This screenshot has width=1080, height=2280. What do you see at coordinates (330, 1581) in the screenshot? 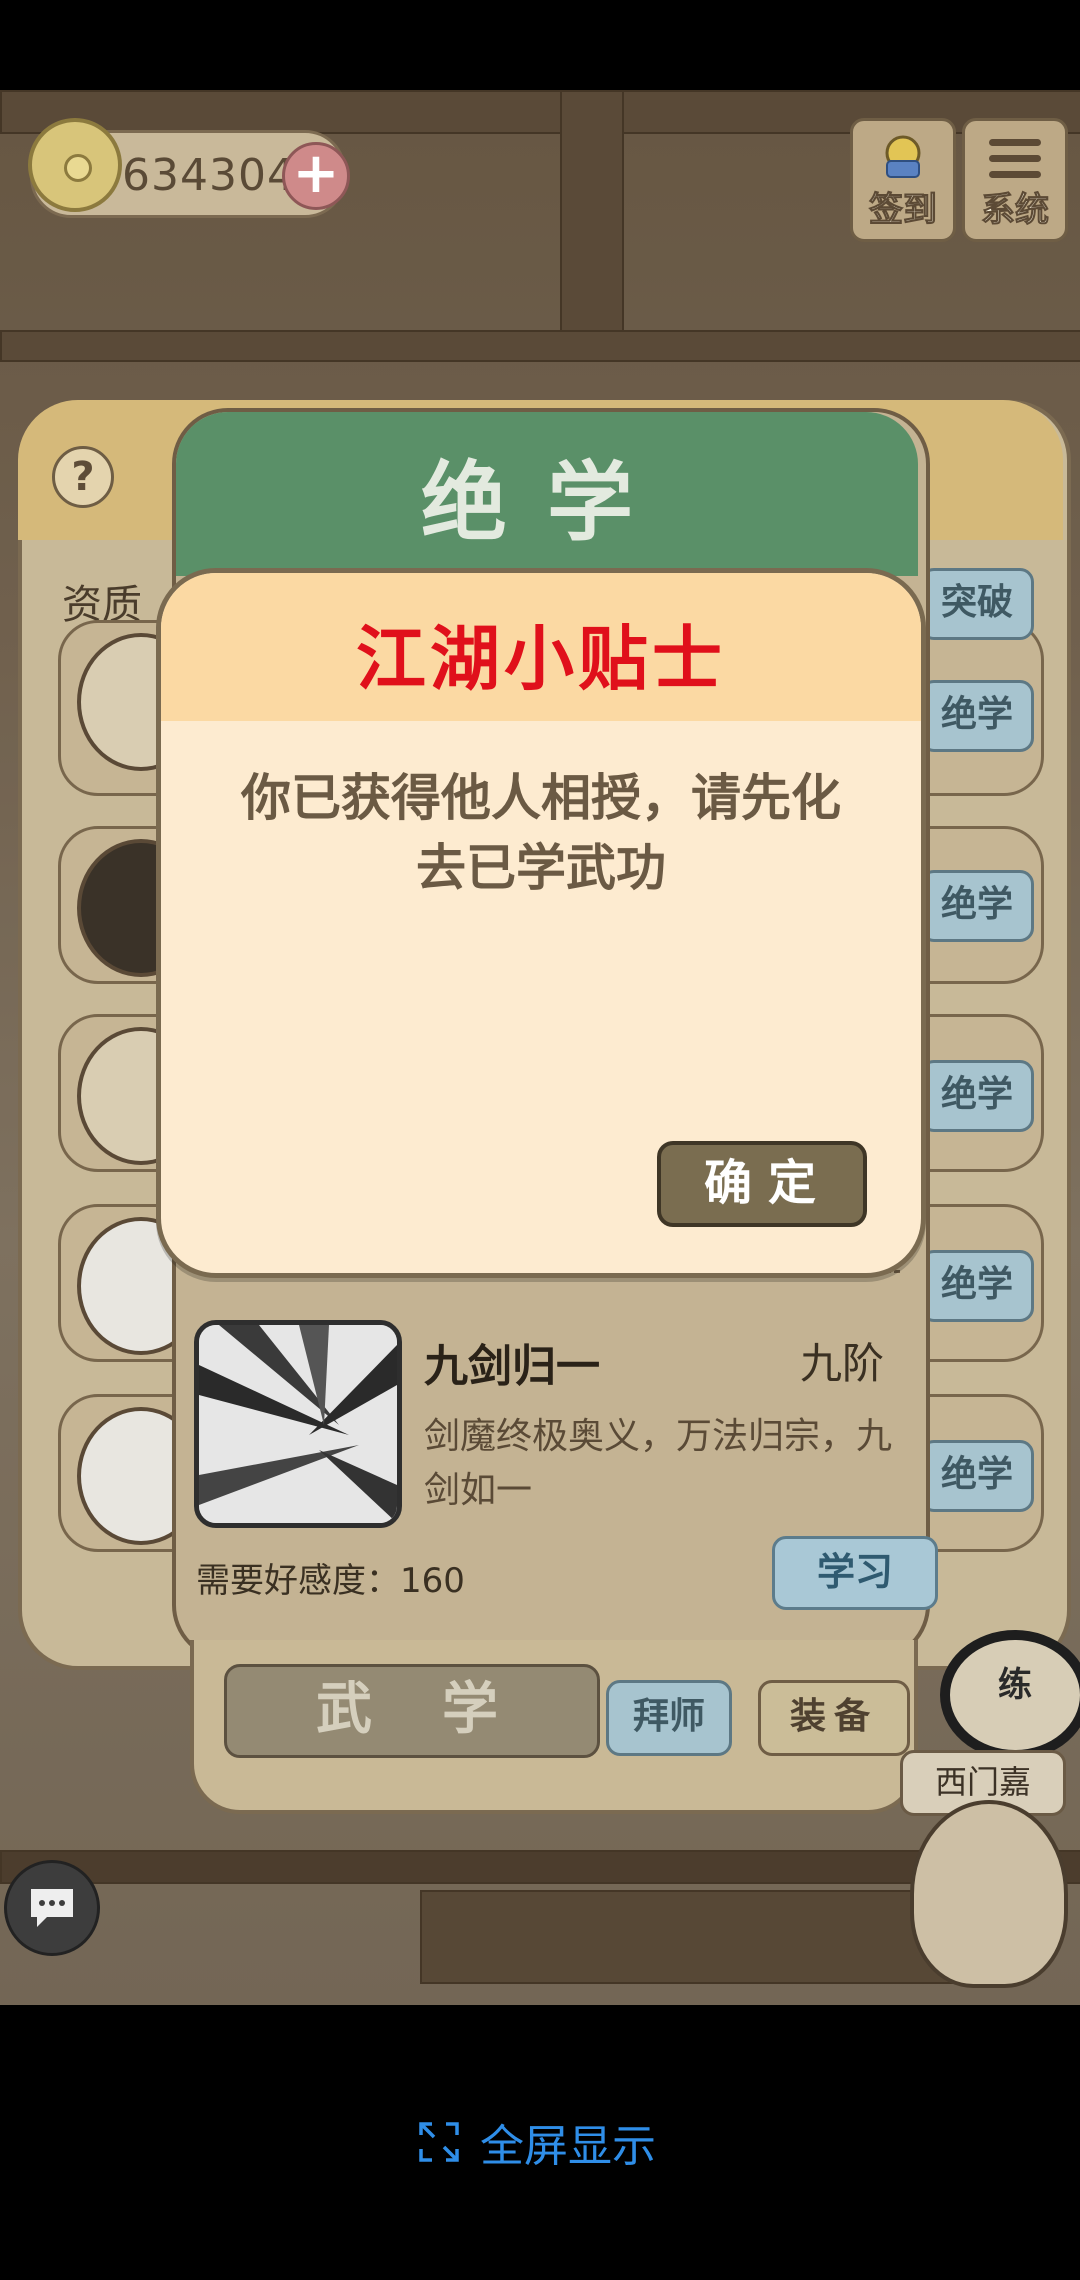
I see `affinity-requirement: 需要好感度：160` at bounding box center [330, 1581].